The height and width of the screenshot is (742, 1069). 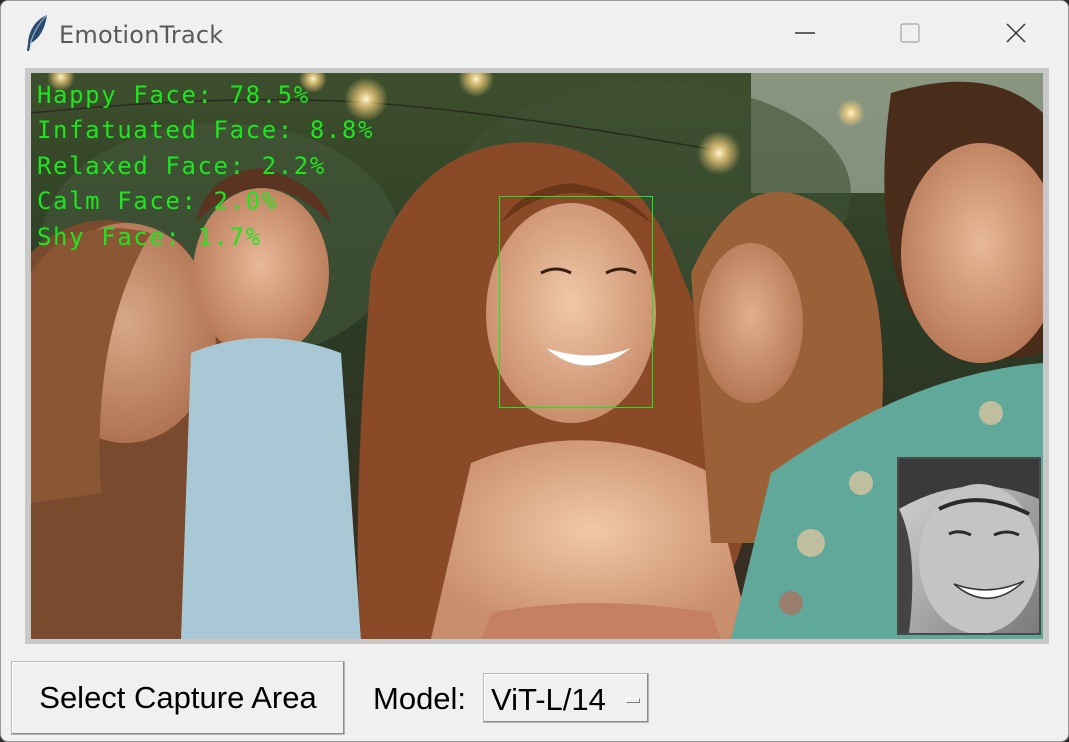 What do you see at coordinates (206, 130) in the screenshot?
I see `emotion-label-2: Infatuated Face: 8.8%` at bounding box center [206, 130].